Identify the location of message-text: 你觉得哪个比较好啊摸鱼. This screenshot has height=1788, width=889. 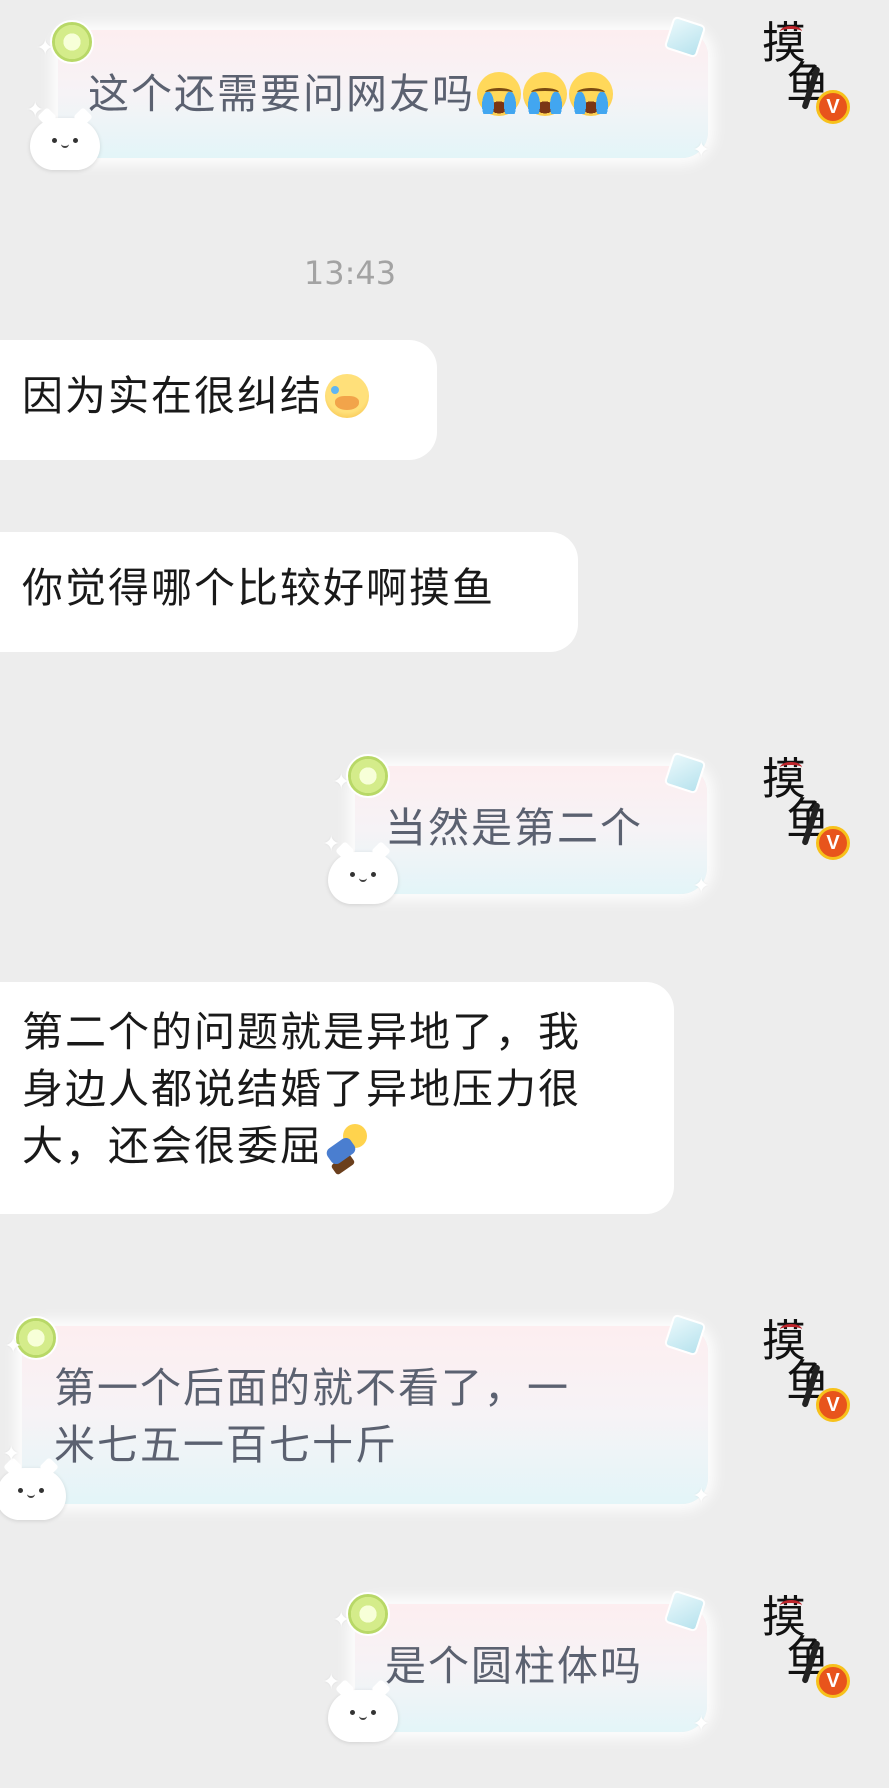
(258, 588).